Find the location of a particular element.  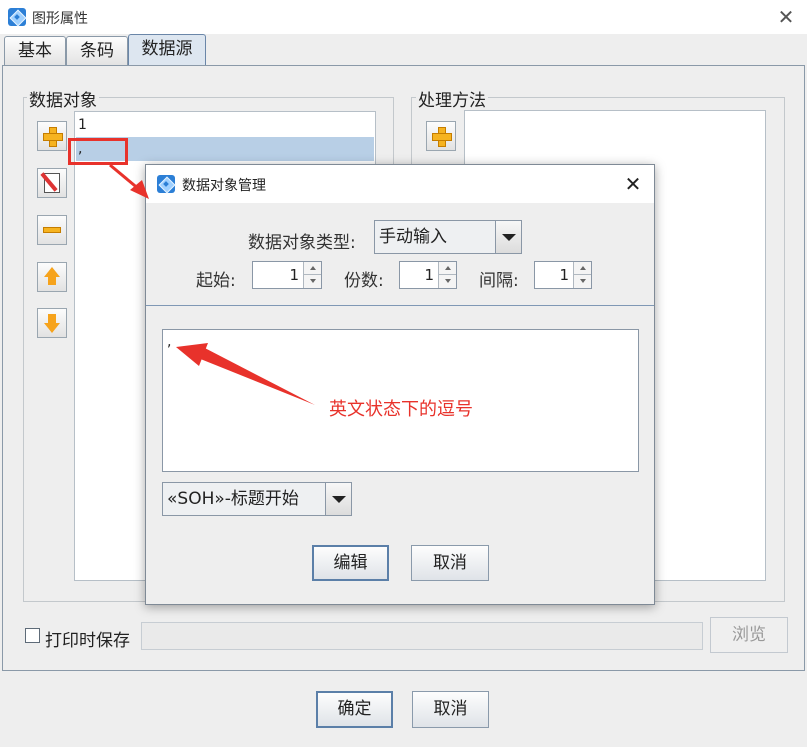

arrow-shaft-icon is located at coordinates (254, 375).